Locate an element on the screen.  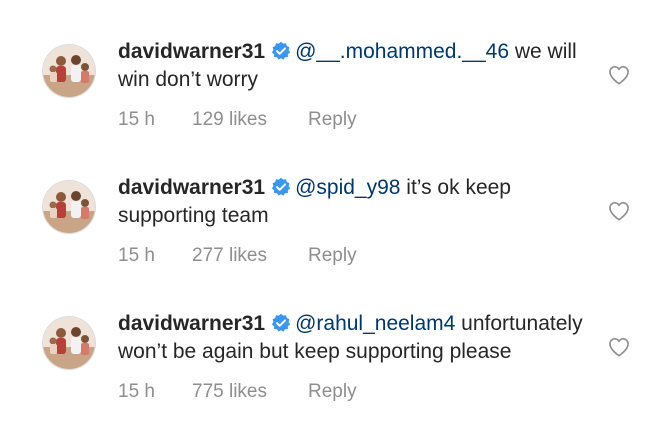
mention-link: @__.mohammed.__46 is located at coordinates (402, 51).